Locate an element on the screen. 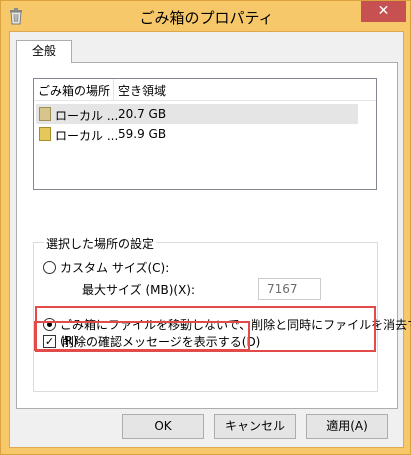 This screenshot has height=455, width=411. ok-button: OK is located at coordinates (163, 426).